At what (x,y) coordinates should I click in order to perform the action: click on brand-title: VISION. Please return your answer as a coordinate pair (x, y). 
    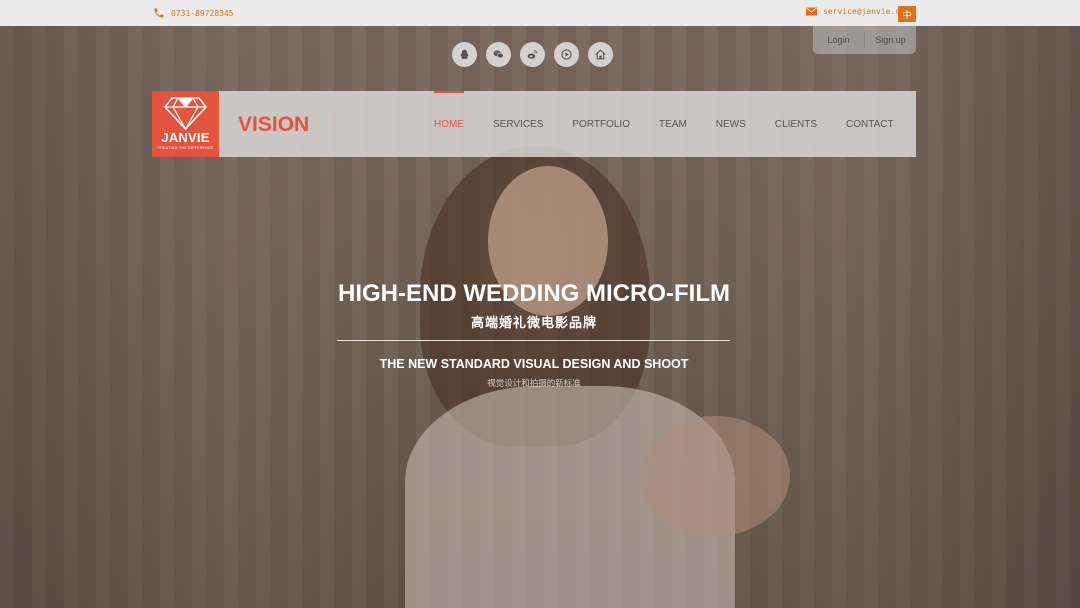
    Looking at the image, I should click on (274, 124).